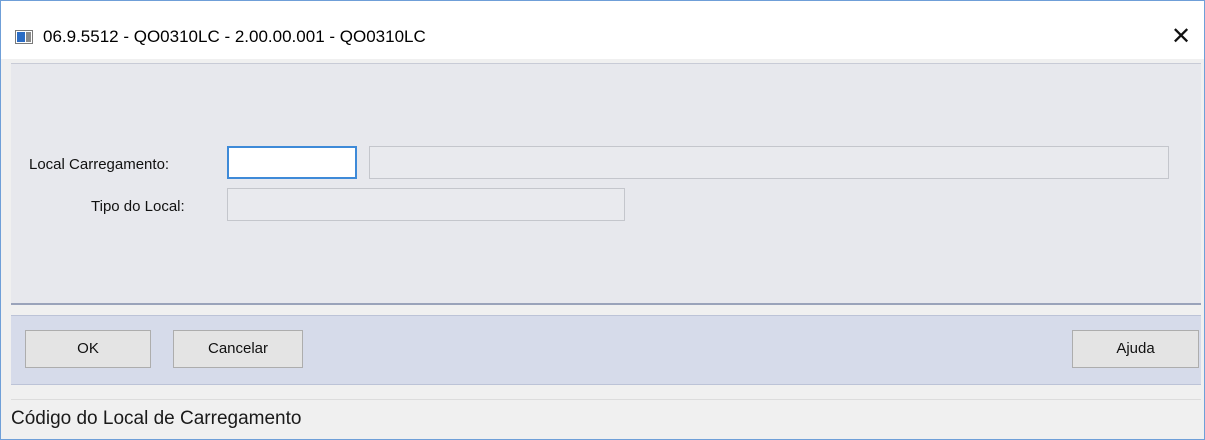  Describe the element at coordinates (769, 162) in the screenshot. I see `local-carregamento-description-field` at that location.